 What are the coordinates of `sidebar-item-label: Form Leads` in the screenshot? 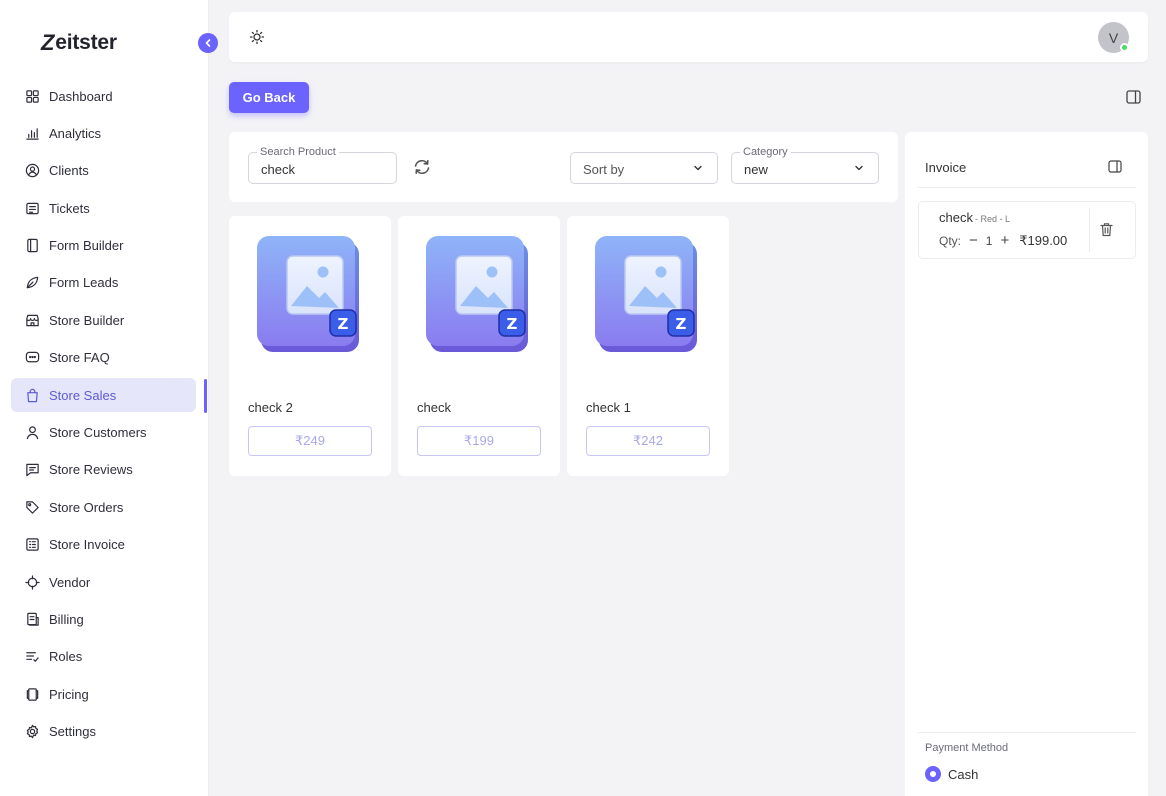 It's located at (84, 283).